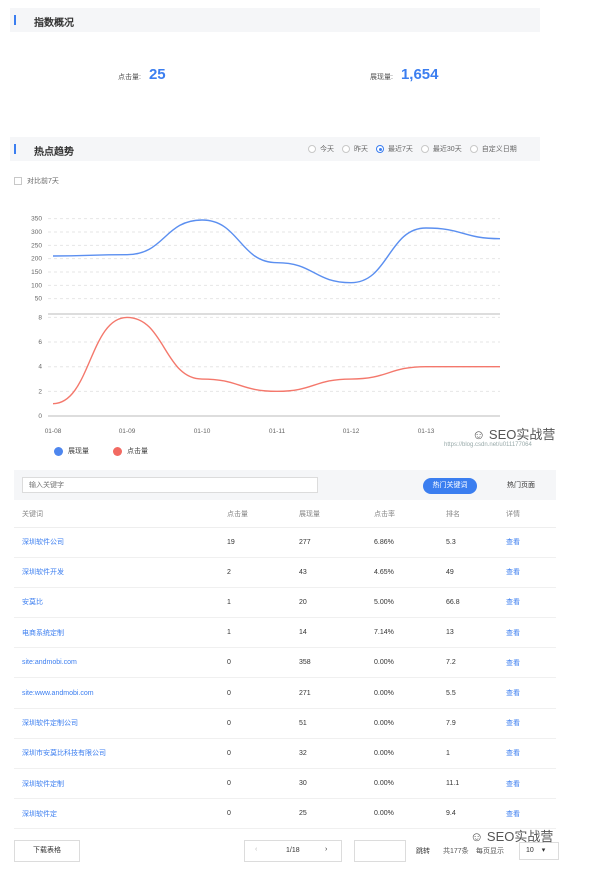 This screenshot has width=600, height=871. Describe the element at coordinates (36, 272) in the screenshot. I see `y-tick-label: 150` at that location.